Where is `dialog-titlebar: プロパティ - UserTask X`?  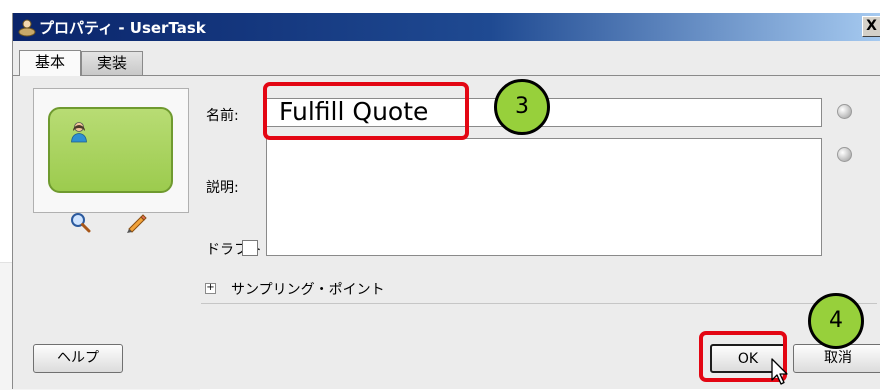 dialog-titlebar: プロパティ - UserTask X is located at coordinates (446, 27).